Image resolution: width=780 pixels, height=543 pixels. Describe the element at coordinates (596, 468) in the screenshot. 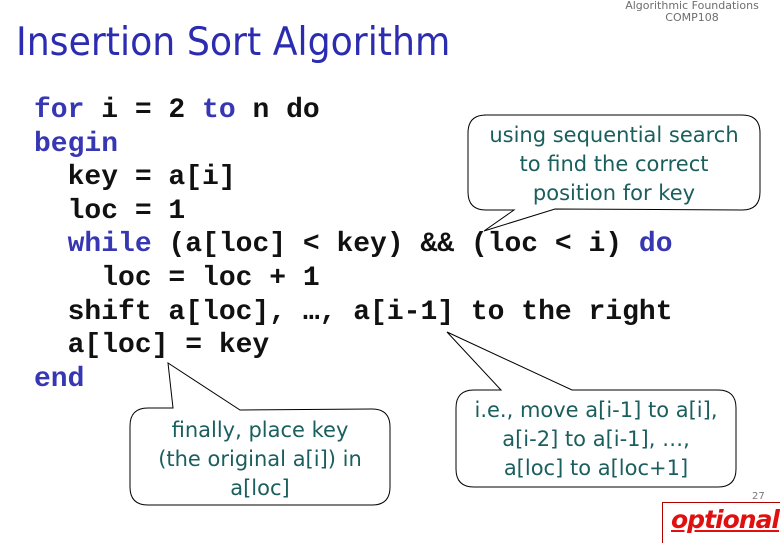

I see `callout-line: a[loc] to a[loc+1]` at that location.